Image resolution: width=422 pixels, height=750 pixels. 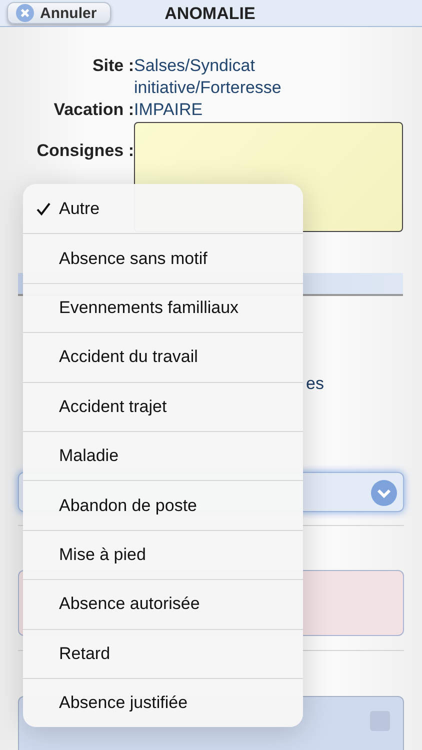 I want to click on chevron-down-icon, so click(x=384, y=493).